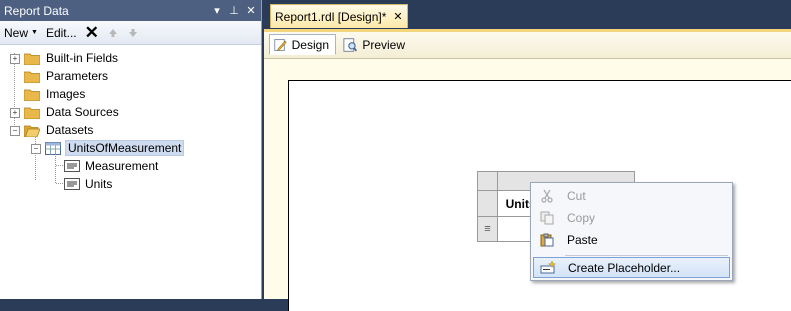  I want to click on expand-data-sources: +, so click(15, 113).